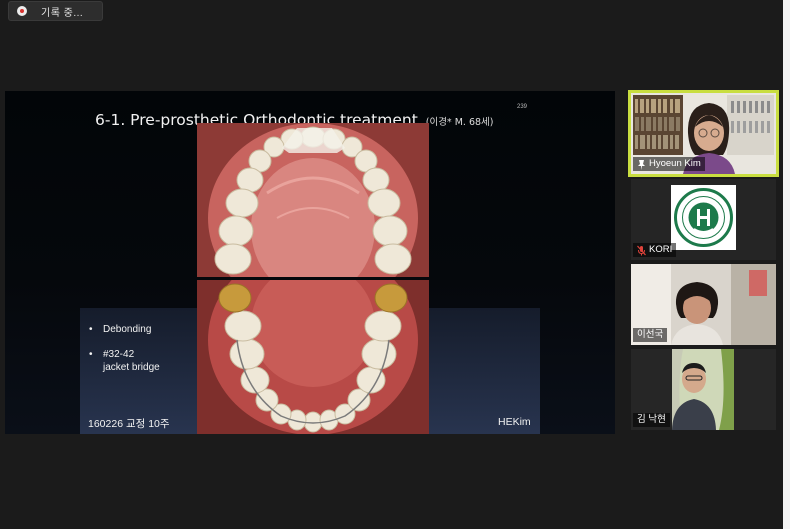 The width and height of the screenshot is (790, 529). I want to click on upper-arch-photo, so click(313, 200).